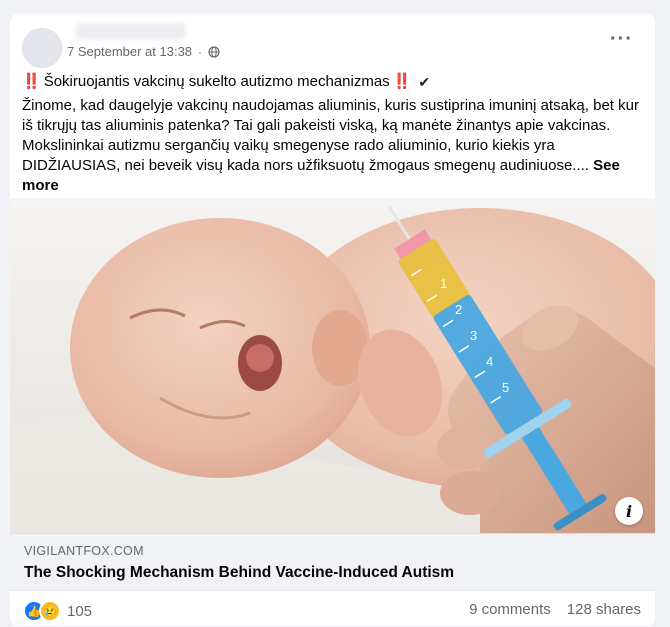 The width and height of the screenshot is (670, 627). I want to click on post-footer: 👍 😢 105 9 comments 128 shares, so click(332, 608).